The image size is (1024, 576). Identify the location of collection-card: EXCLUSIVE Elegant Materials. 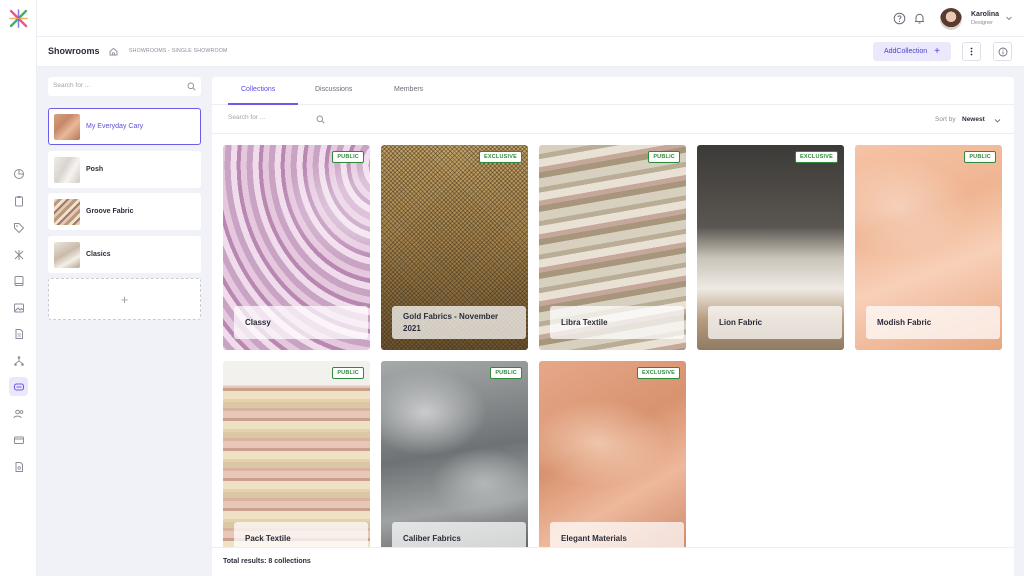
(612, 454).